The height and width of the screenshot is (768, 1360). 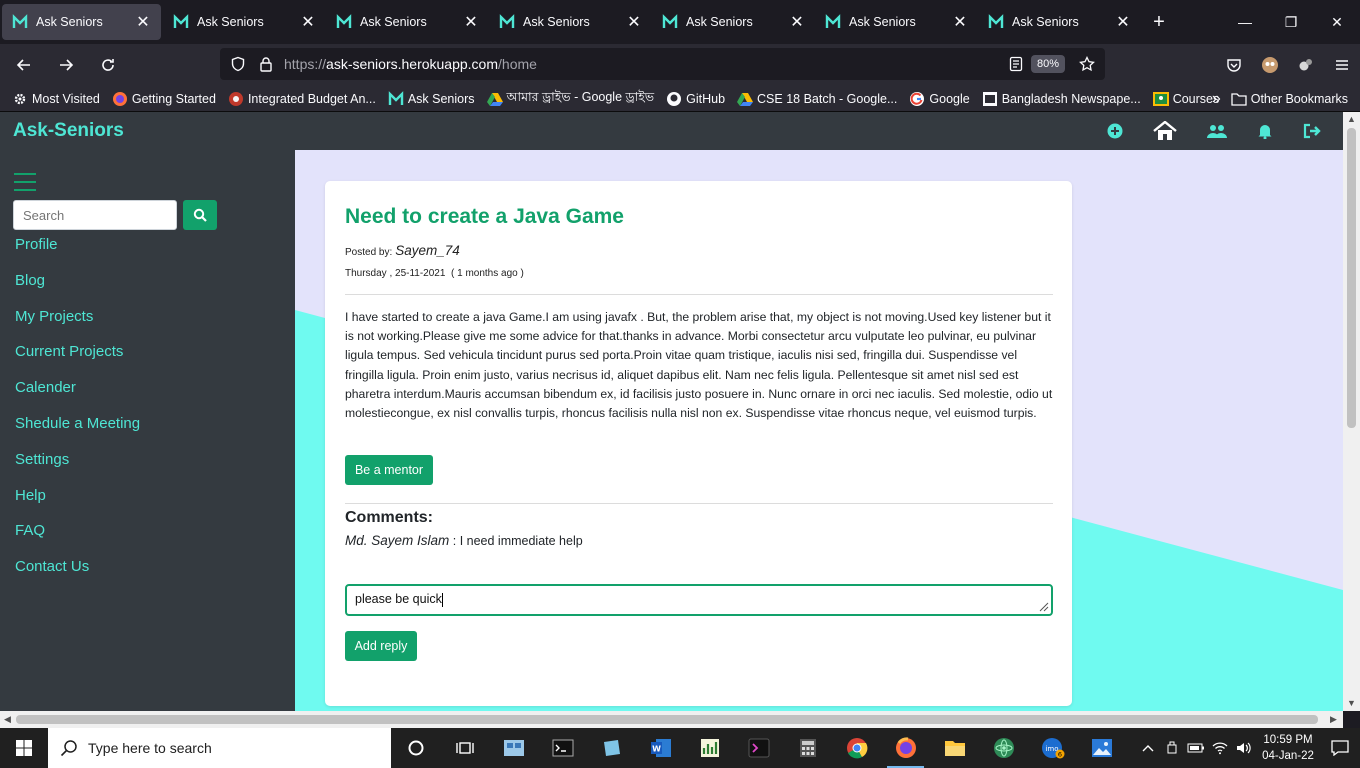 I want to click on sidebar-item-current-projects: Current Projects, so click(x=77, y=361).